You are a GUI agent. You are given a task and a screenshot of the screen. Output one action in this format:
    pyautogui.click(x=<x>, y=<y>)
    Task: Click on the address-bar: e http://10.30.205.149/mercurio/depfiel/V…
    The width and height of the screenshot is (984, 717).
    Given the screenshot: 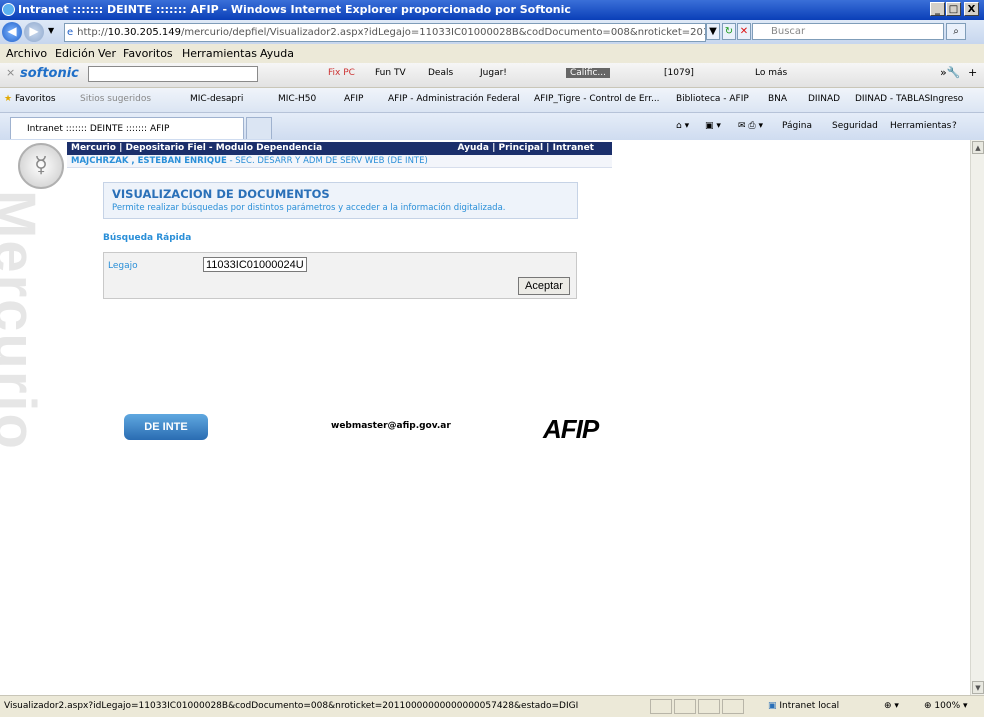 What is the action you would take?
    pyautogui.click(x=385, y=32)
    